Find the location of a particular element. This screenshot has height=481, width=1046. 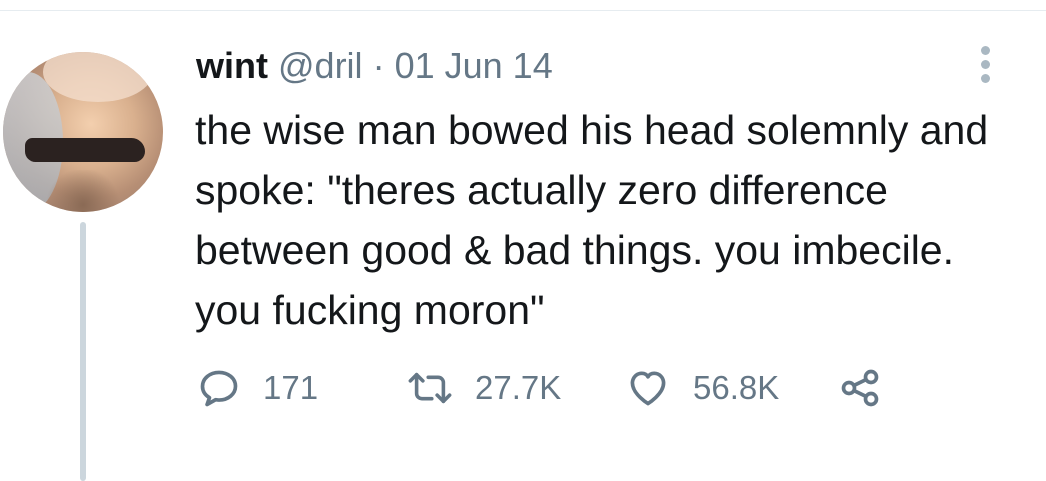

display-name: wint is located at coordinates (232, 65).